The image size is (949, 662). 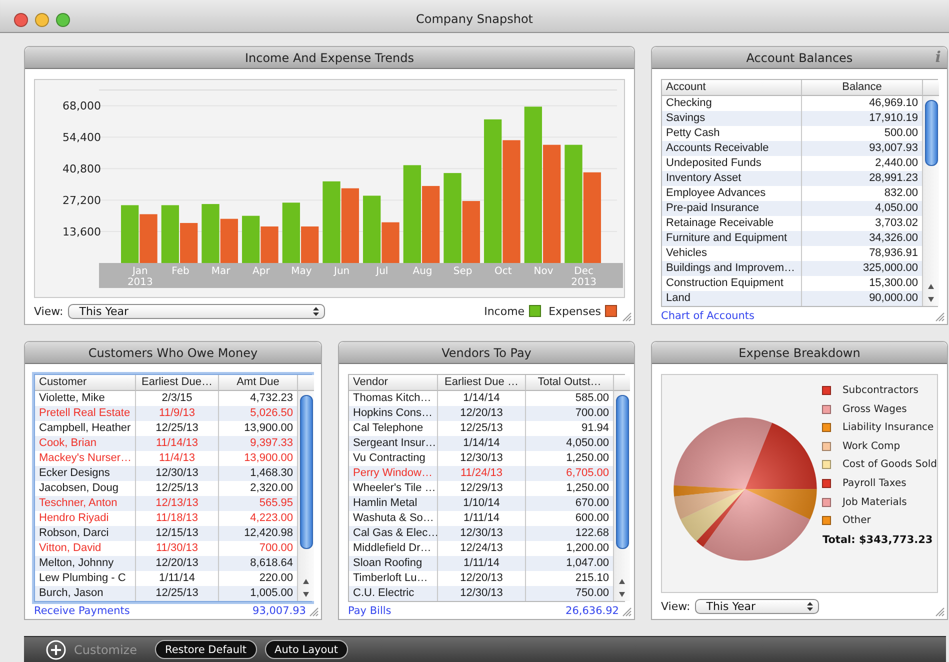 What do you see at coordinates (862, 208) in the screenshot?
I see `table-cell: 4,050.00` at bounding box center [862, 208].